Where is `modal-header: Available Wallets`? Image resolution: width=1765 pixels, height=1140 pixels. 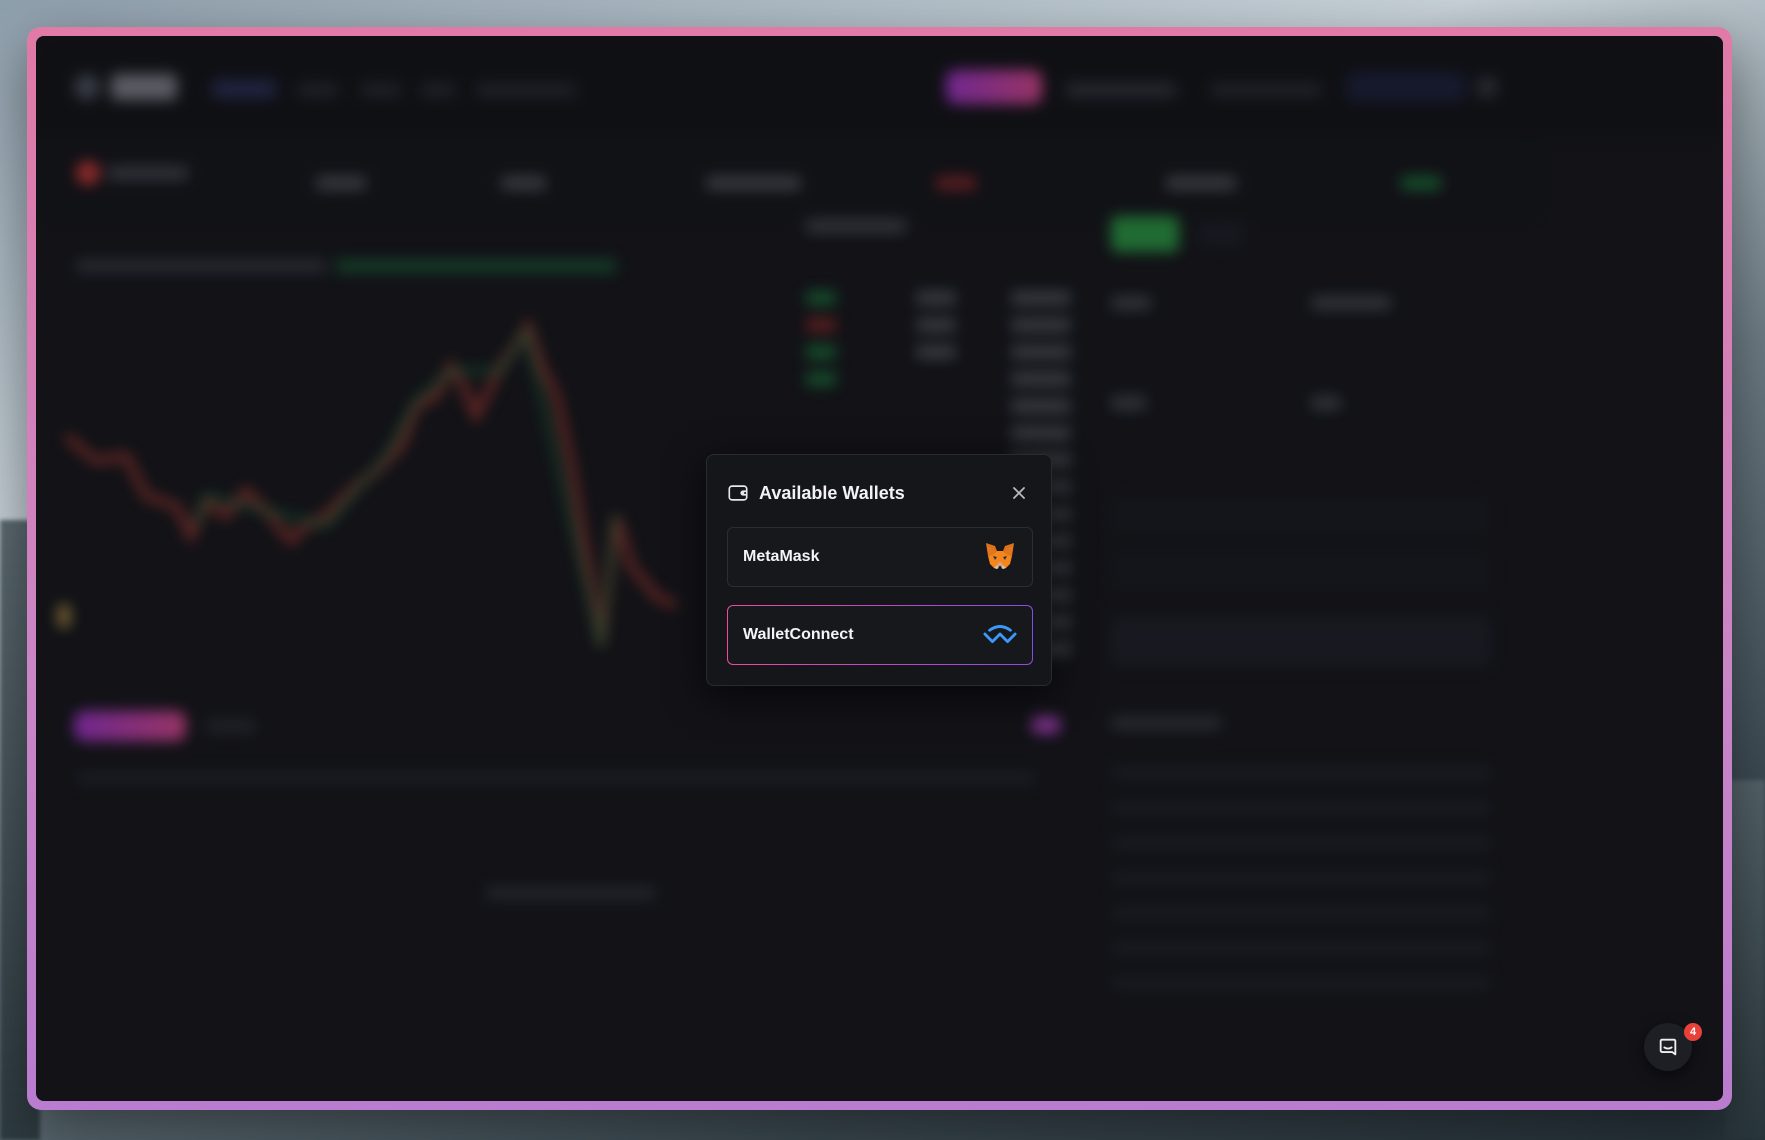 modal-header: Available Wallets is located at coordinates (879, 493).